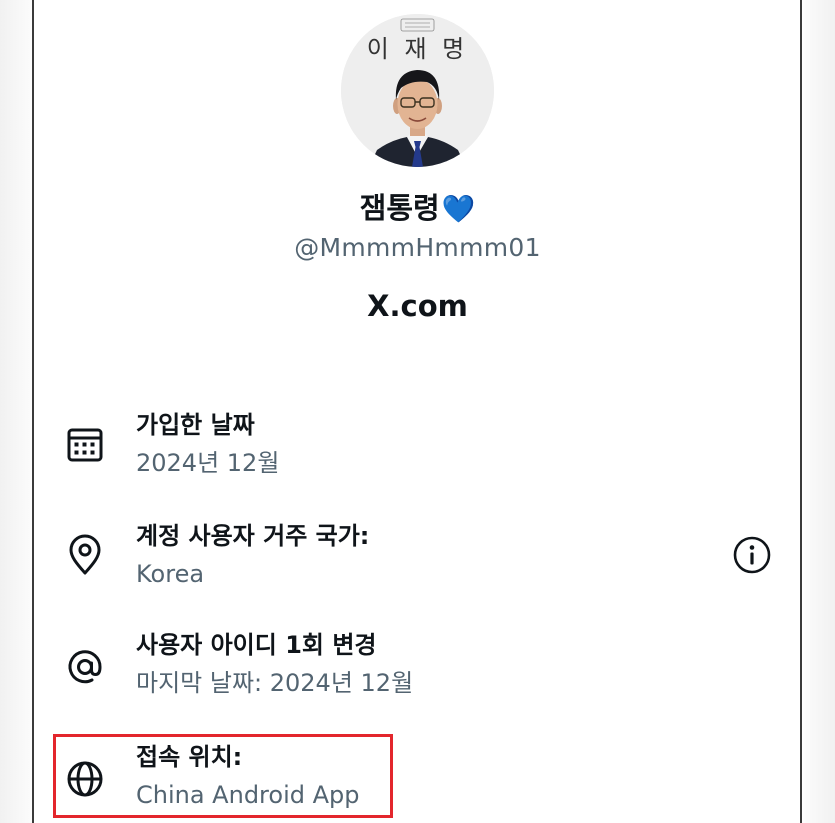  Describe the element at coordinates (33, 411) in the screenshot. I see `left-border` at that location.